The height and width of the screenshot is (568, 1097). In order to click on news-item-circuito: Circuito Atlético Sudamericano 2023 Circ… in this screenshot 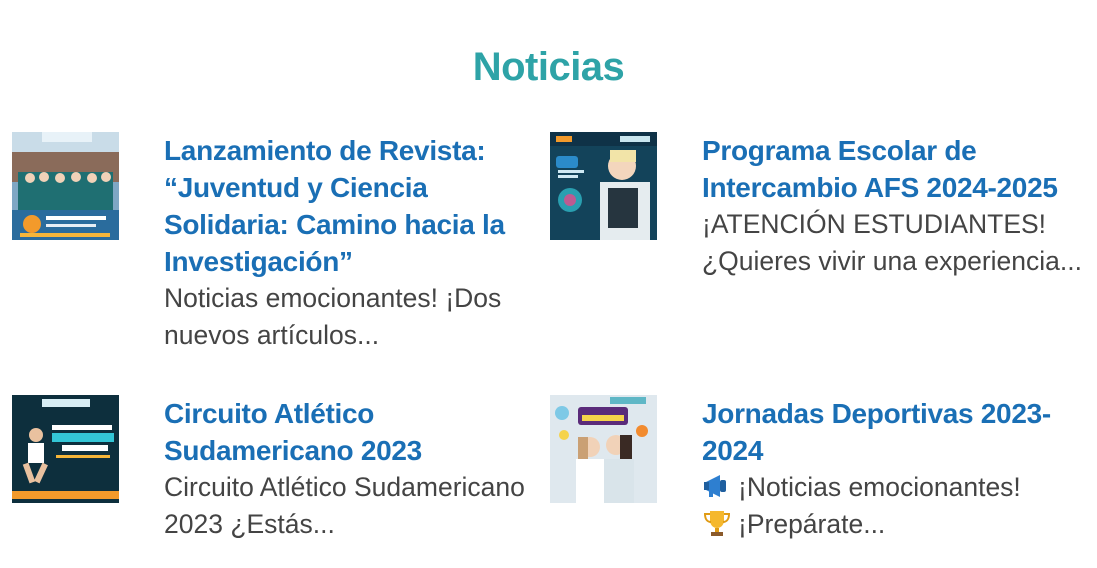, I will do `click(282, 475)`.